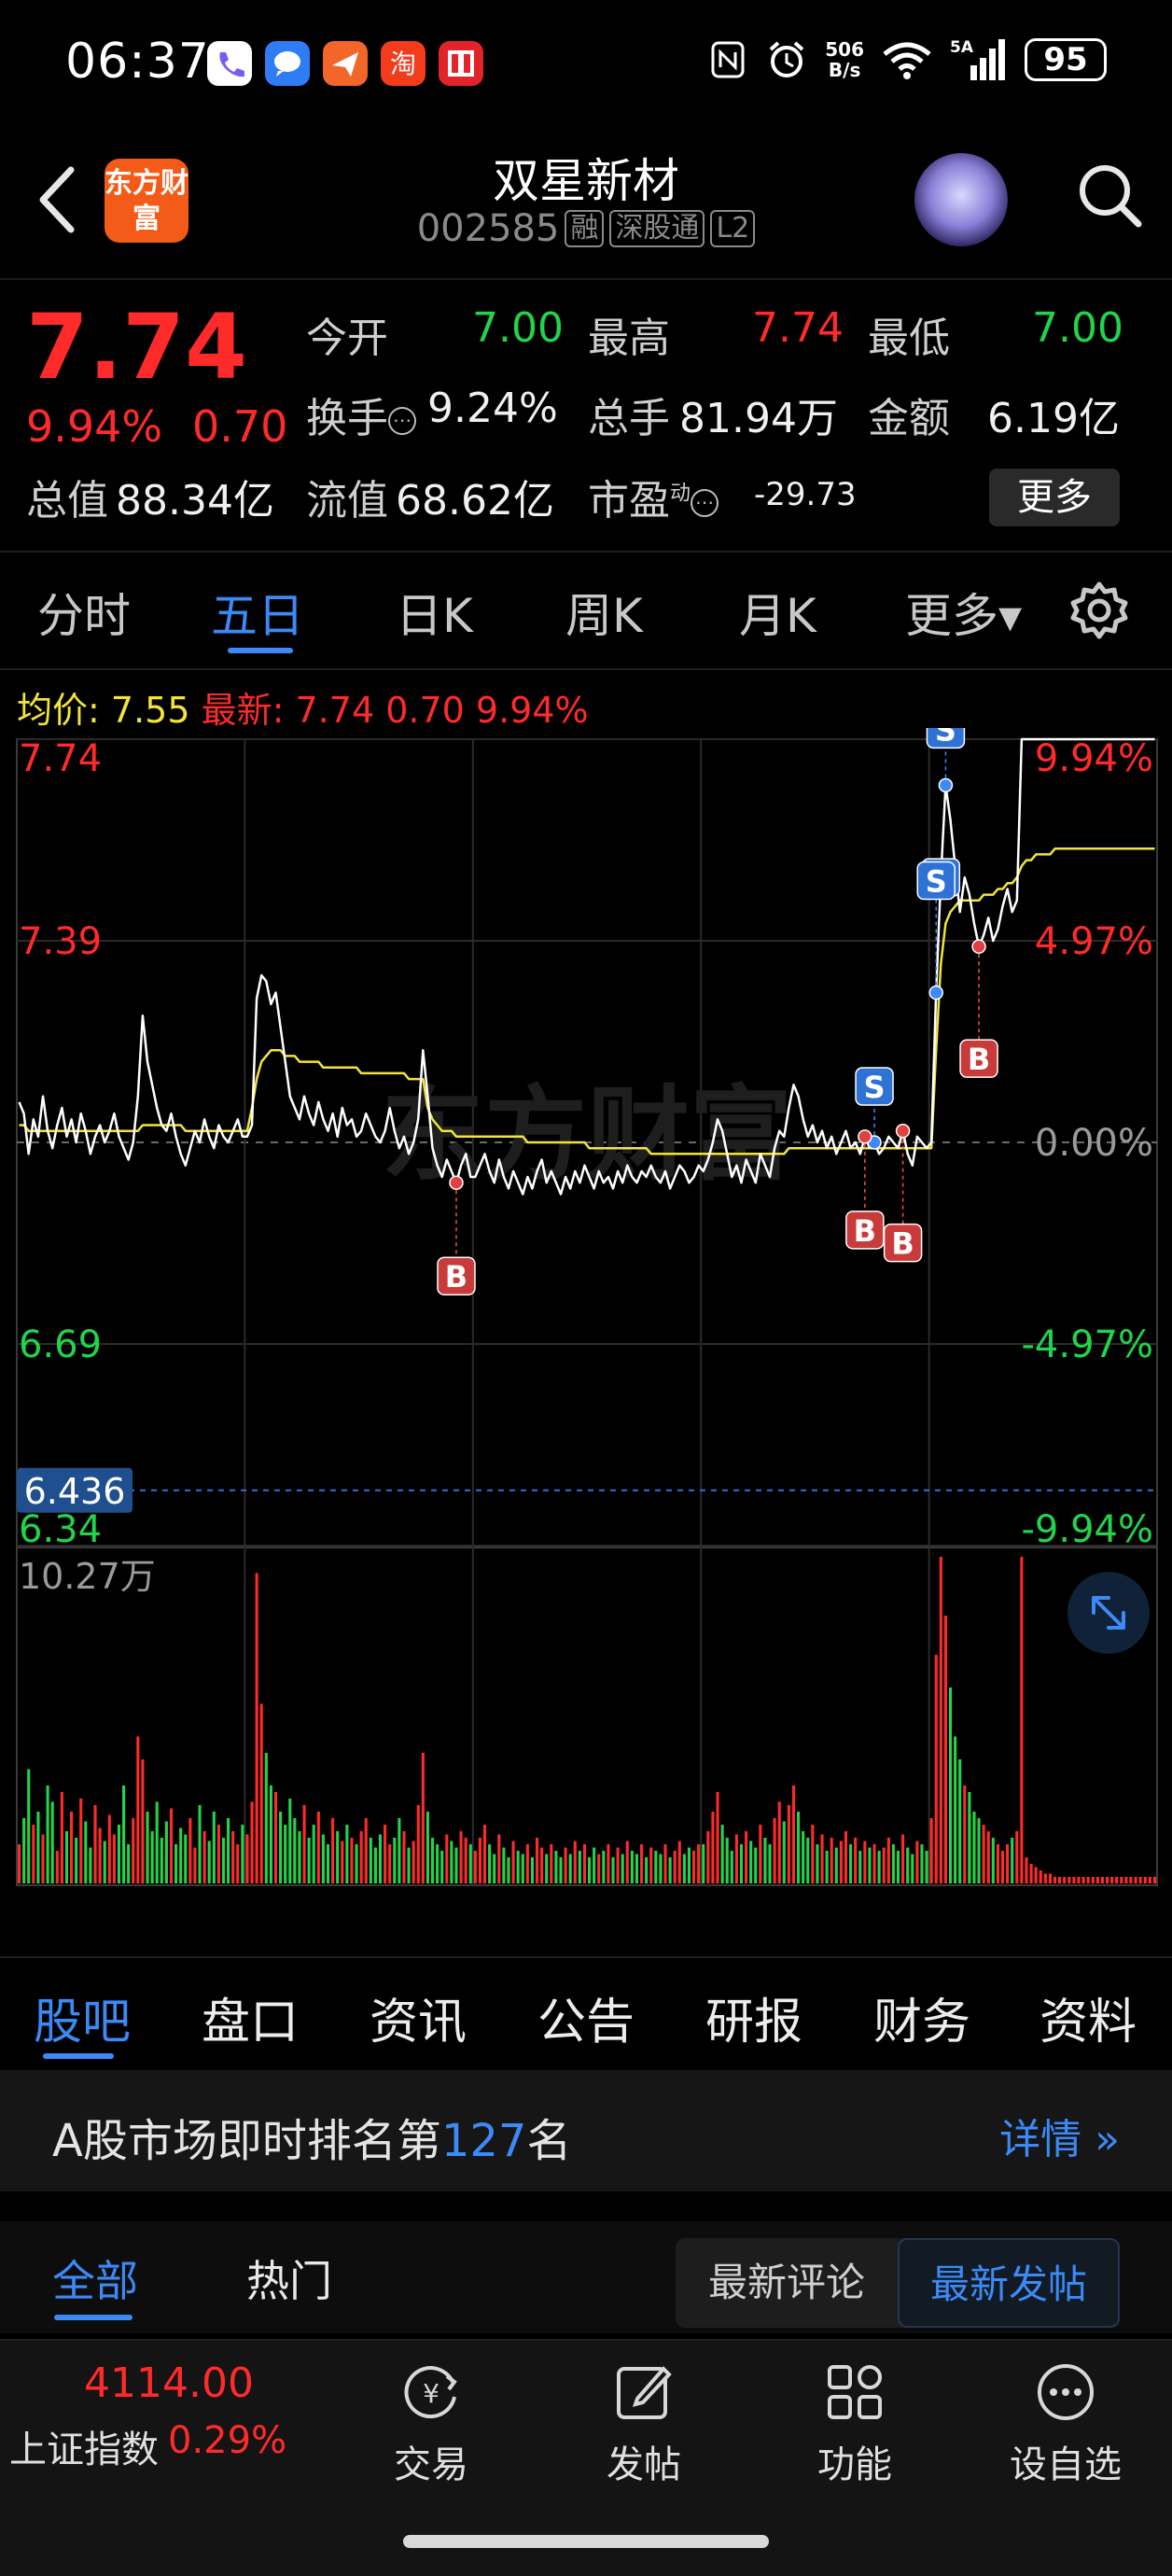 The height and width of the screenshot is (2576, 1172). What do you see at coordinates (586, 2130) in the screenshot?
I see `market-rank-banner: A股市场即时排名第127名 详情 »` at bounding box center [586, 2130].